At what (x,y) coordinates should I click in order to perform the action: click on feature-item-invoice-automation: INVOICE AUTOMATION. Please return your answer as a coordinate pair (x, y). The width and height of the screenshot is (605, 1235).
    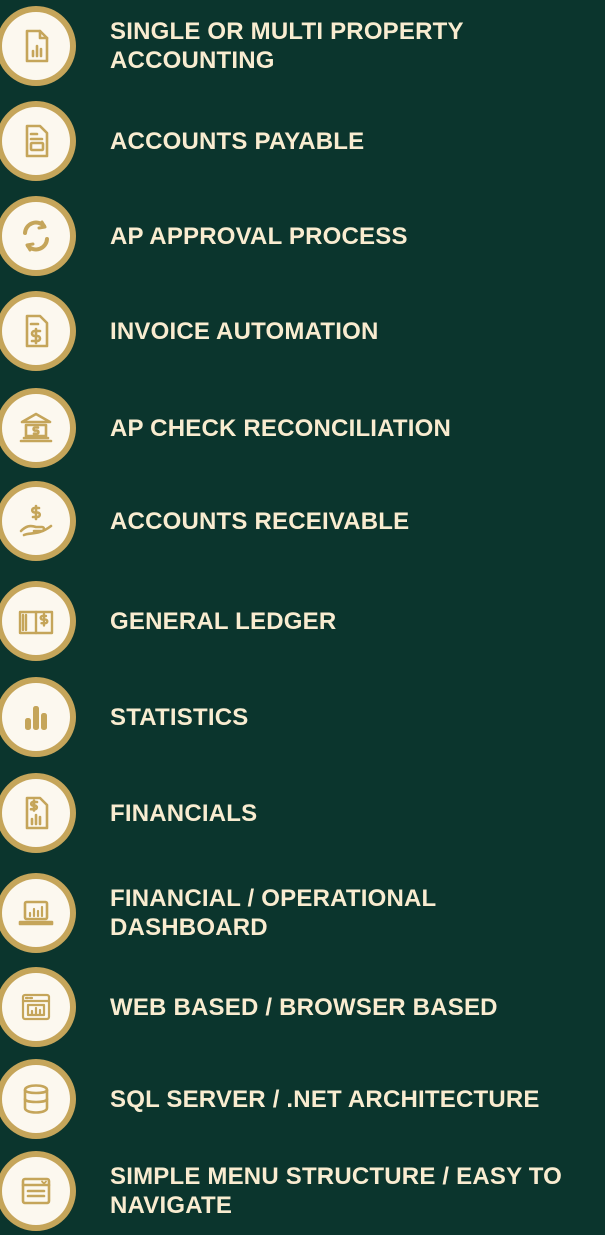
    Looking at the image, I should click on (302, 331).